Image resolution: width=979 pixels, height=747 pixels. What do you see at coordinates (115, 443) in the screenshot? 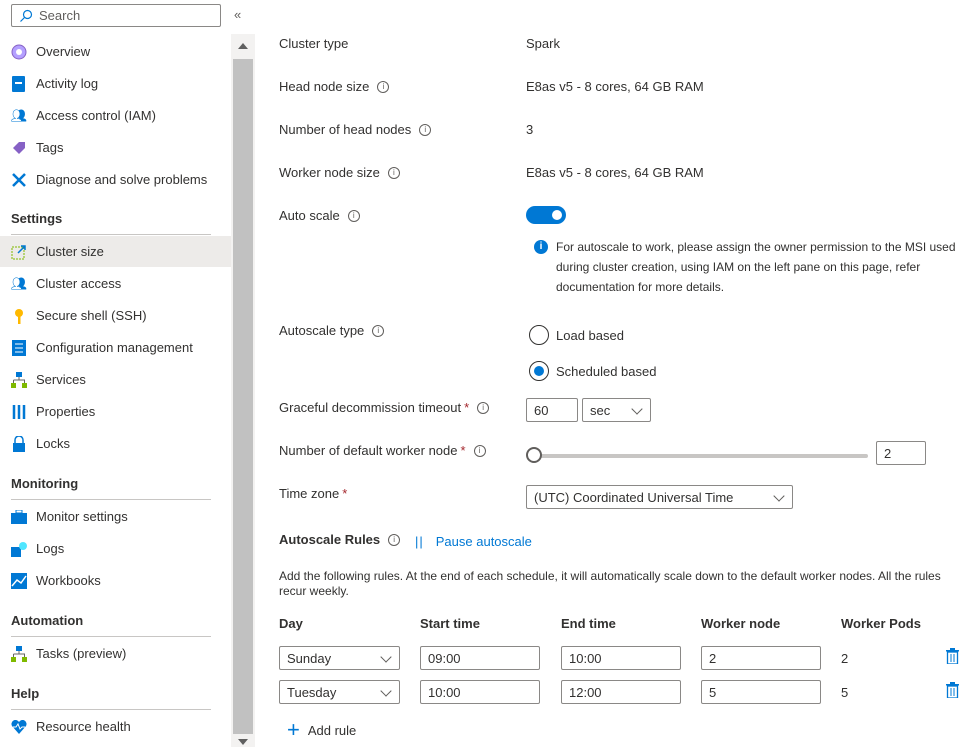
I see `sidebar-item-locks: Locks` at bounding box center [115, 443].